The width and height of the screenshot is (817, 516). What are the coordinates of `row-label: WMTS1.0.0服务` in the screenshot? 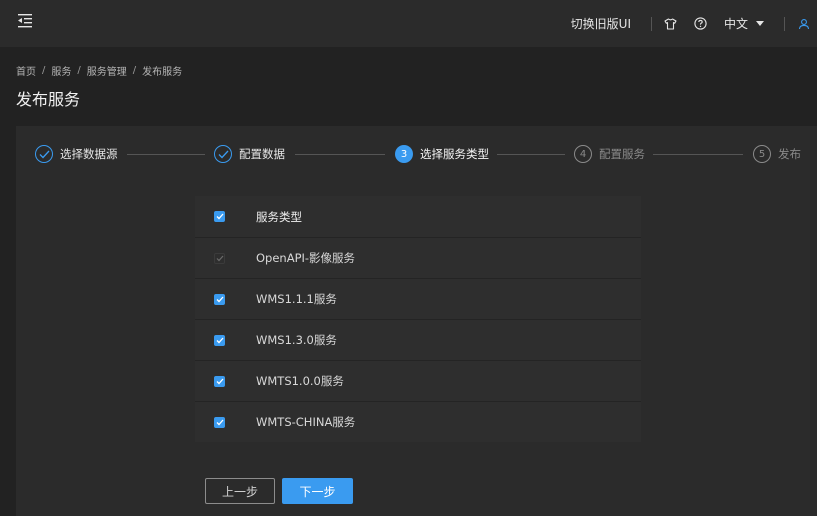 It's located at (300, 381).